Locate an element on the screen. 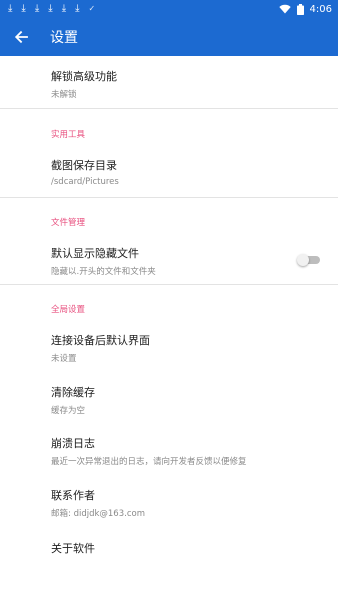  setting-subtitle: 未解锁 is located at coordinates (64, 95).